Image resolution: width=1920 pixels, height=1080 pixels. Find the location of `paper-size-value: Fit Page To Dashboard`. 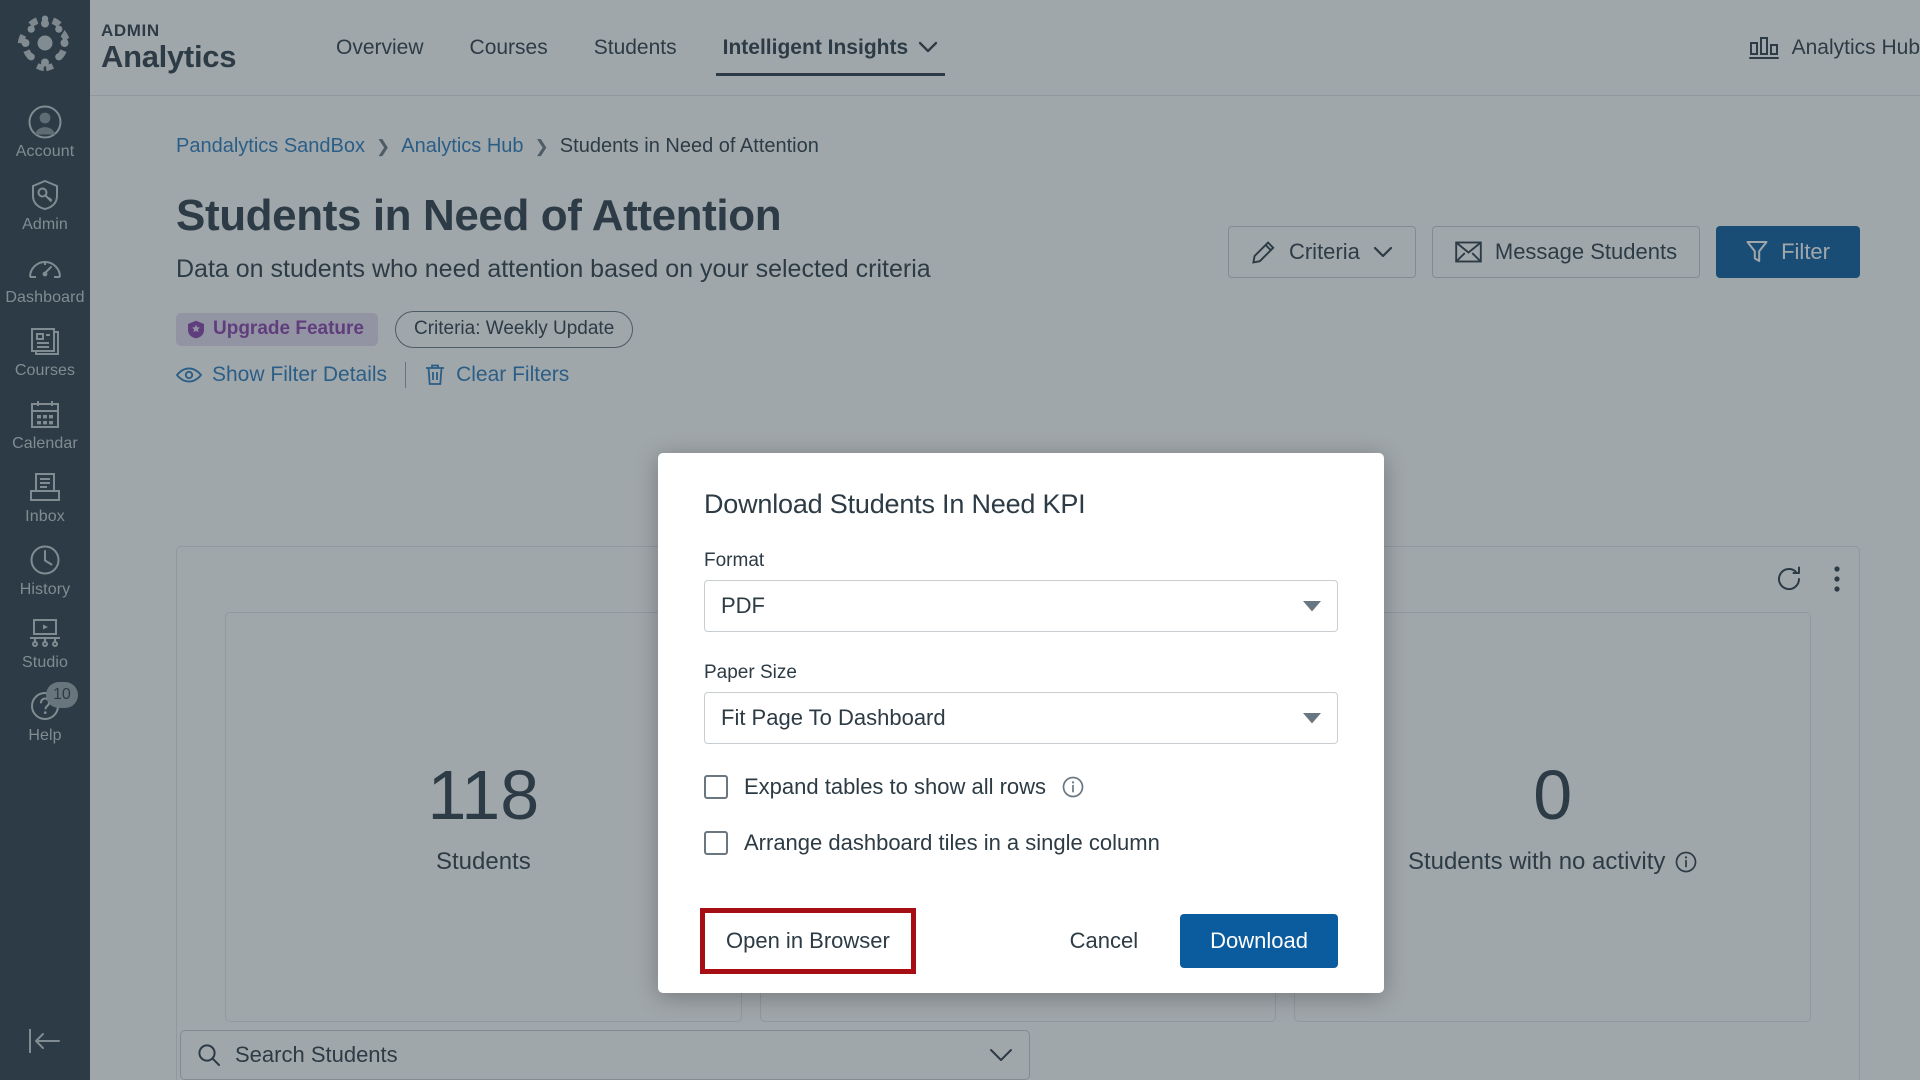

paper-size-value: Fit Page To Dashboard is located at coordinates (833, 717).